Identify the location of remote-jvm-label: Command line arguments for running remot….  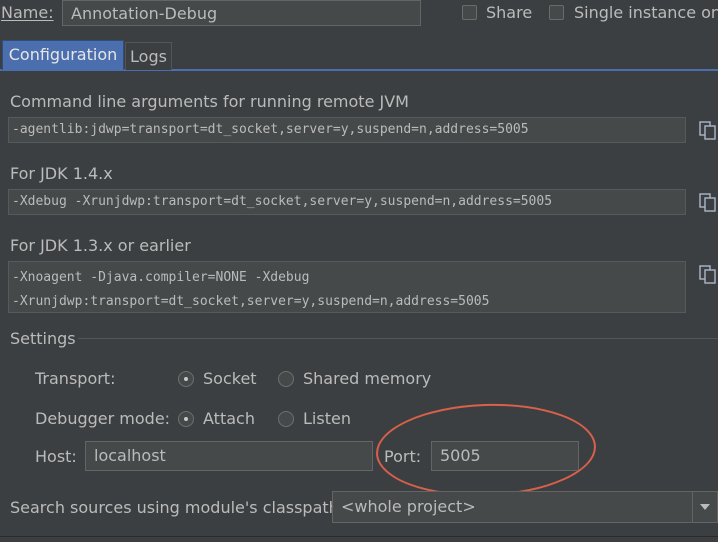
(209, 101).